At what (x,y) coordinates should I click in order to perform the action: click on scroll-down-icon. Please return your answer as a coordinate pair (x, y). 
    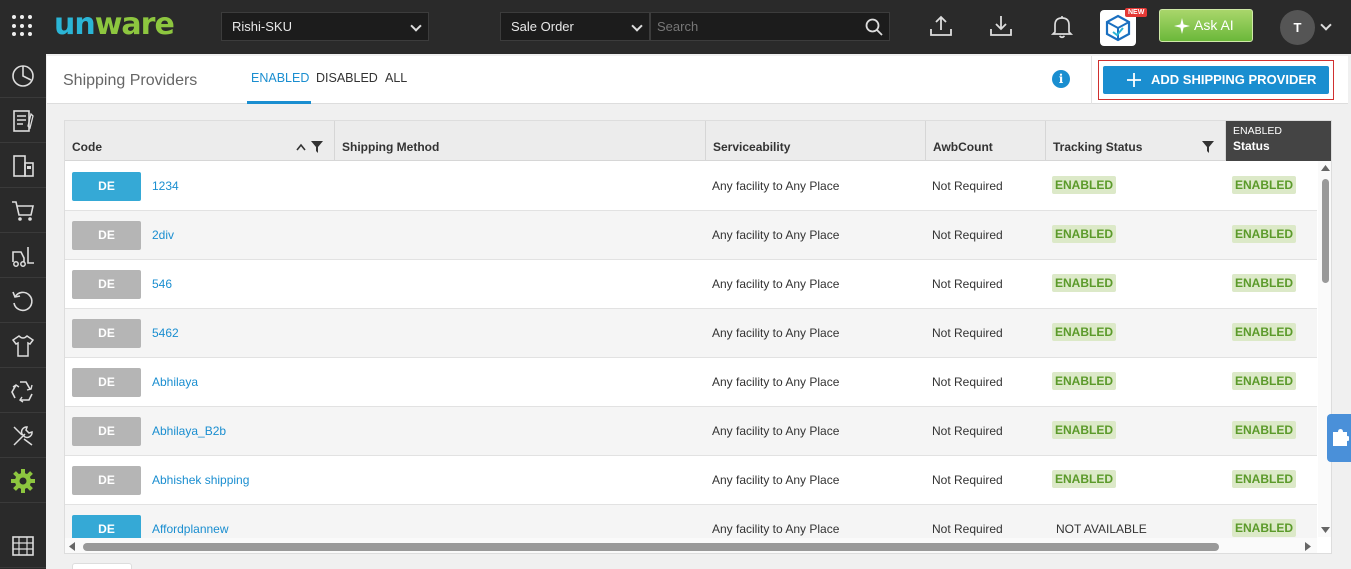
    Looking at the image, I should click on (1325, 530).